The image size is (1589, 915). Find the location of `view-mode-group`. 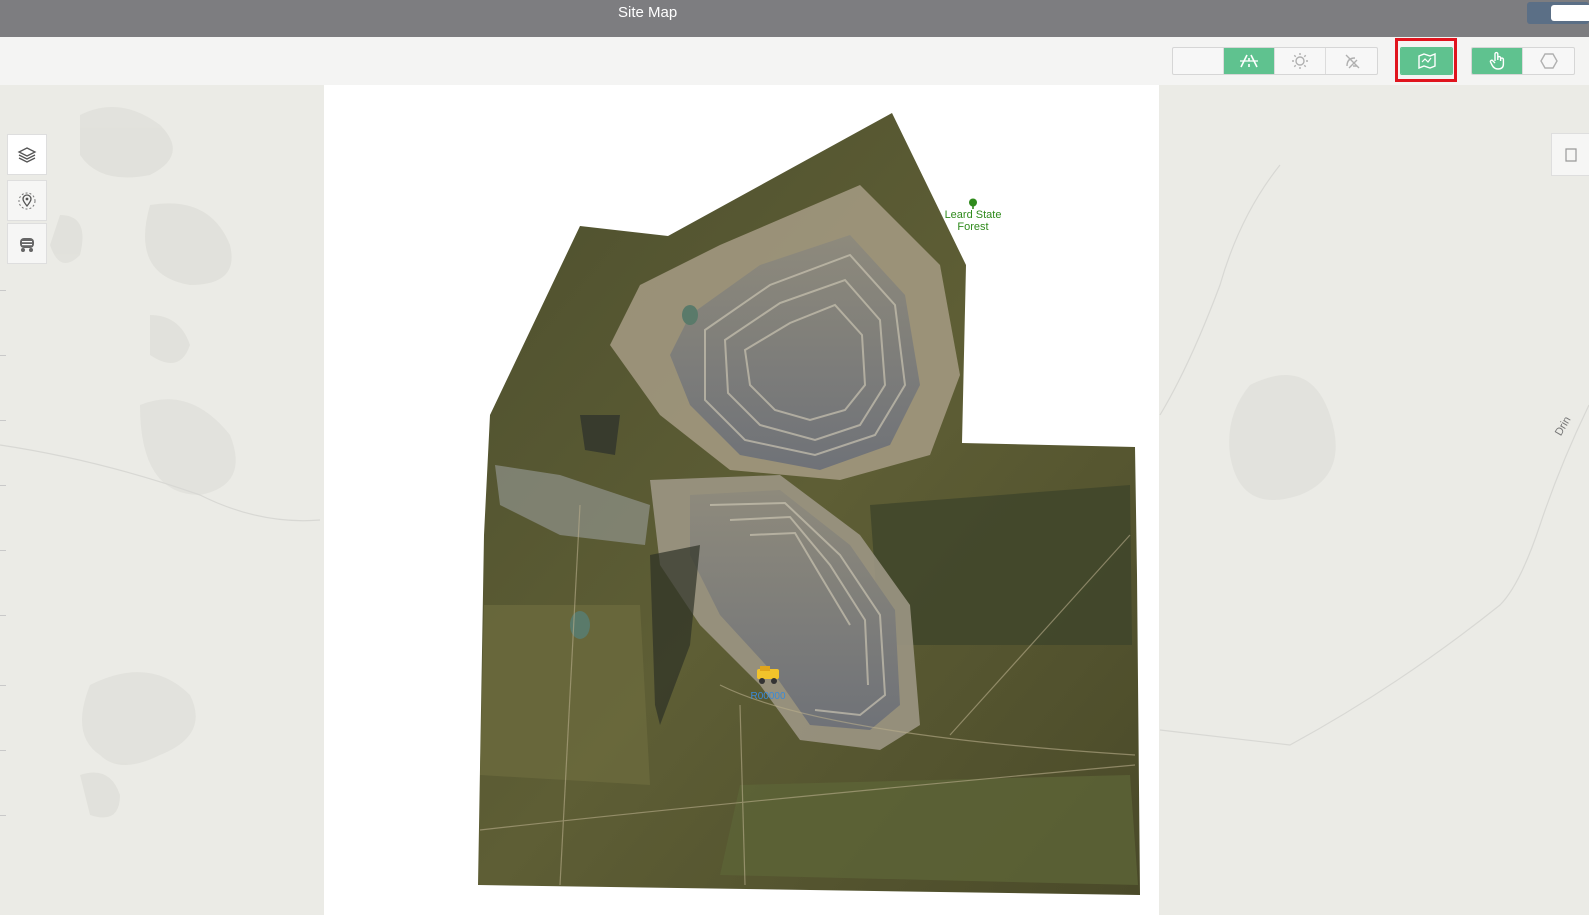

view-mode-group is located at coordinates (1275, 61).